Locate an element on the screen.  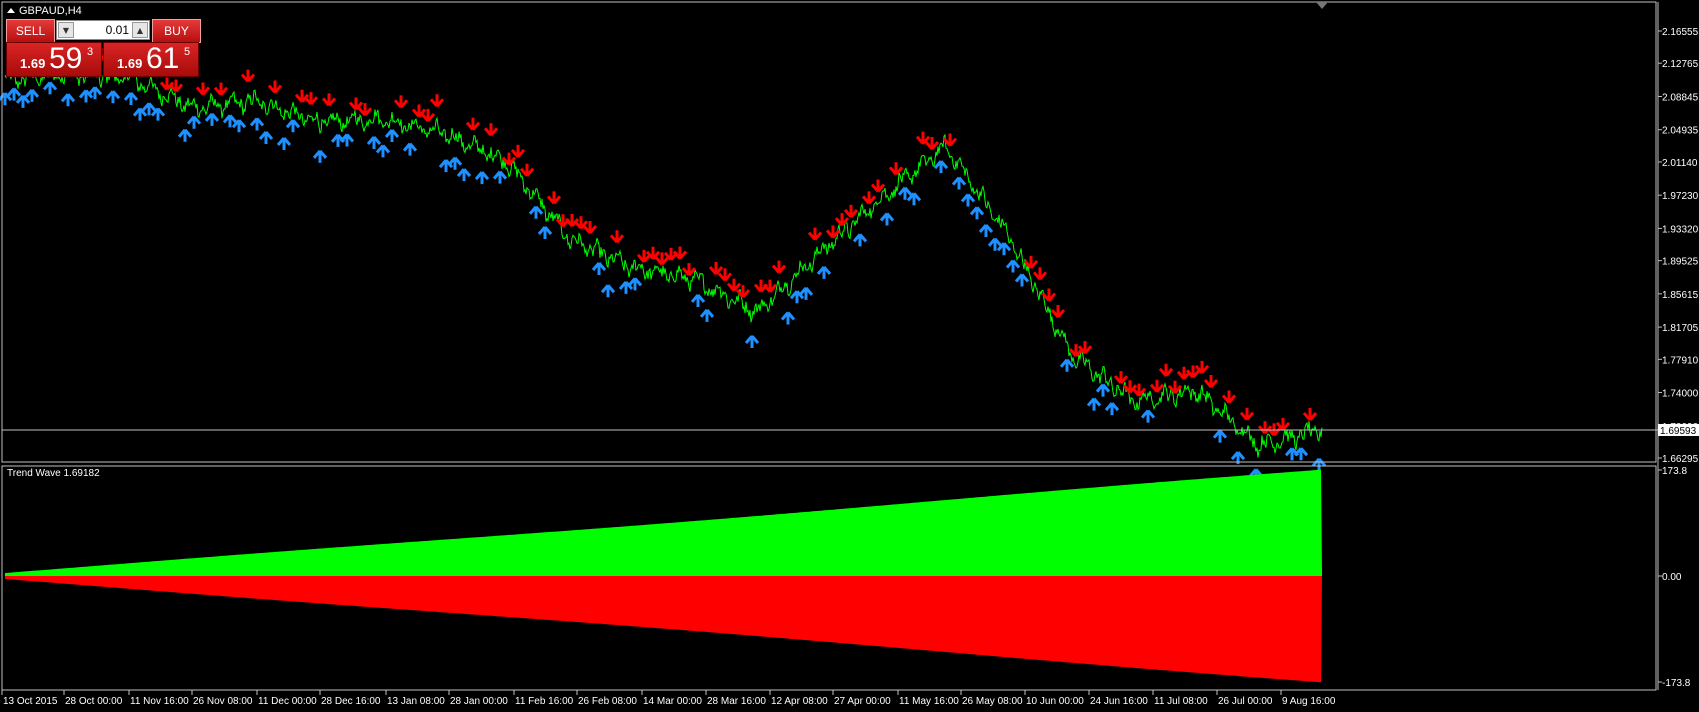
price-tick-label: 1.77910 is located at coordinates (1680, 360).